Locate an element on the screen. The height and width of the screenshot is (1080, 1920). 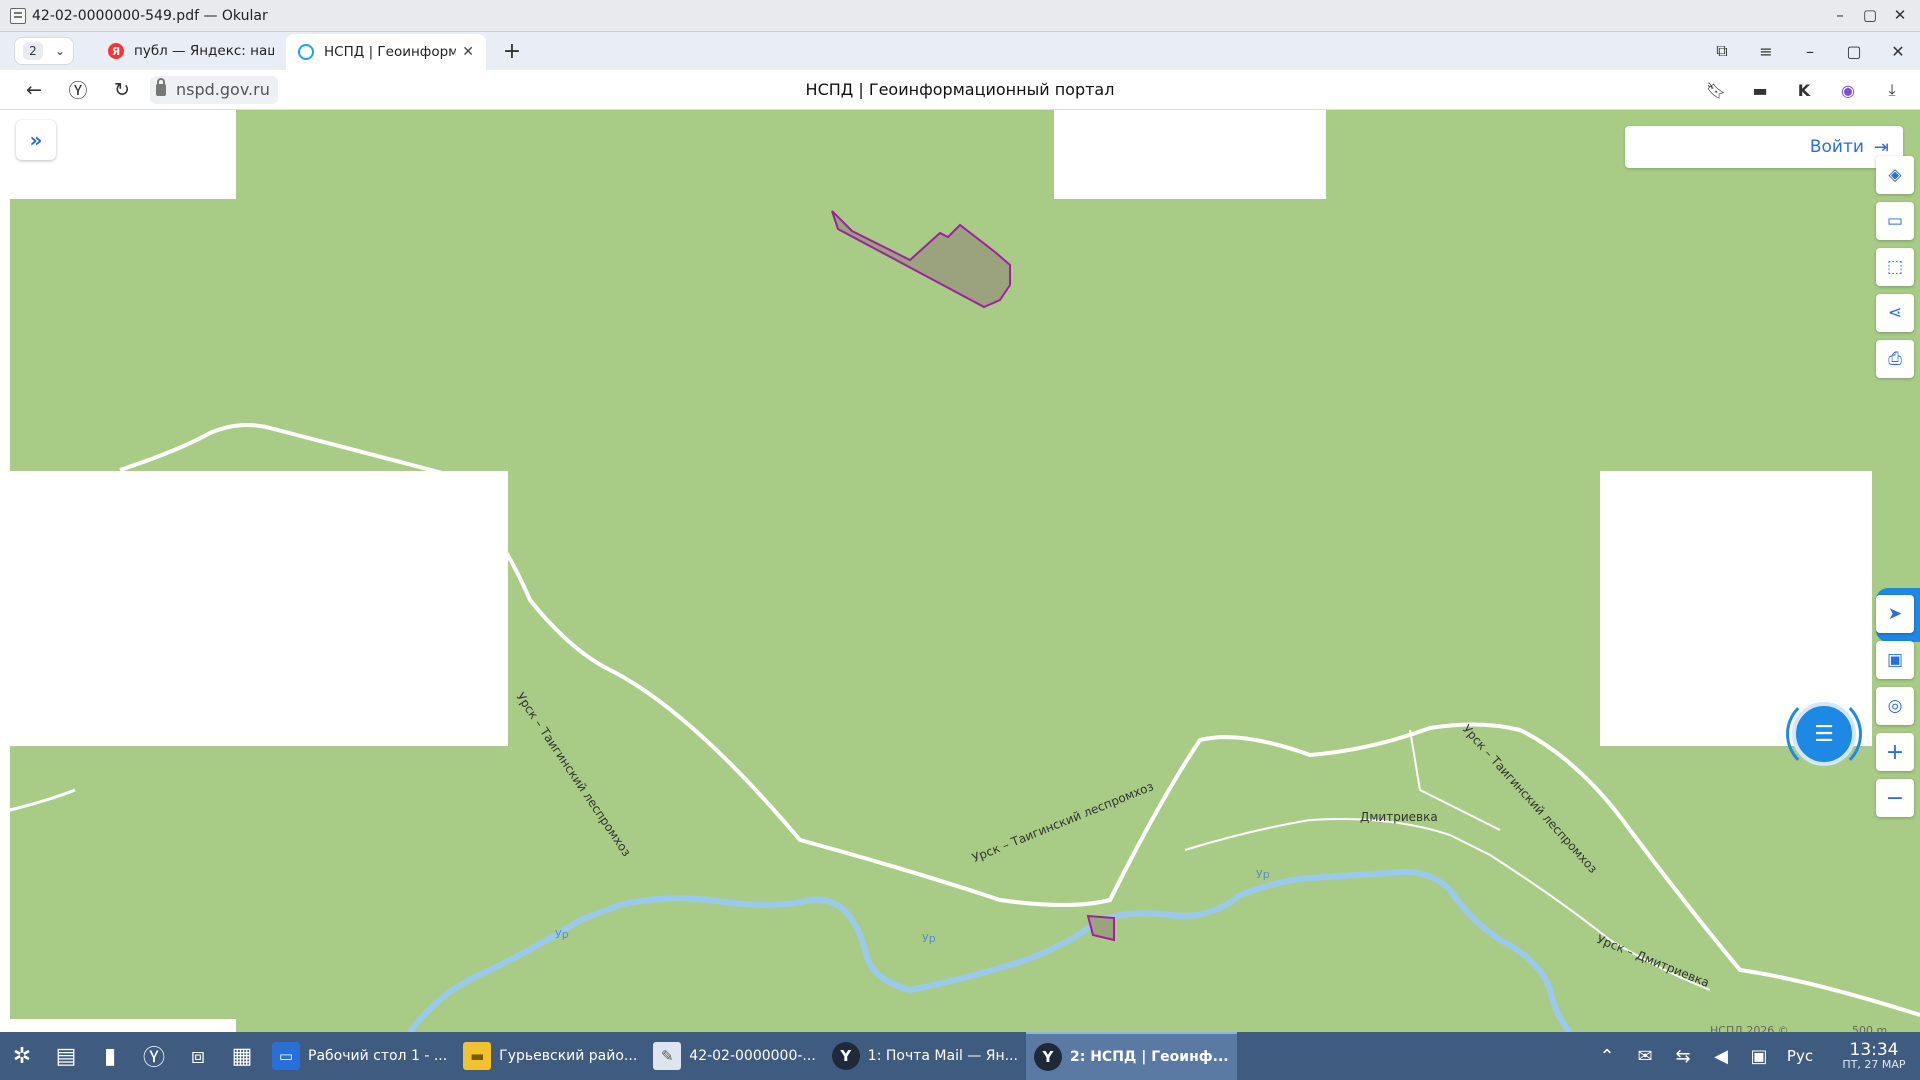
layers-button: ◈ is located at coordinates (1895, 175).